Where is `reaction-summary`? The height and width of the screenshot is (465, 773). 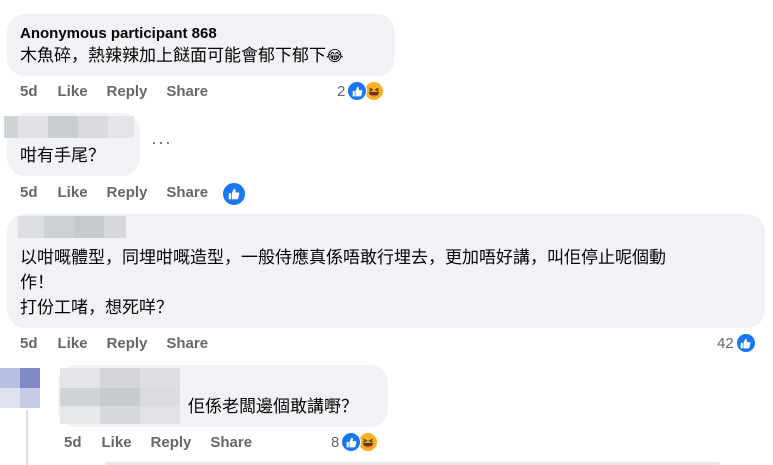 reaction-summary is located at coordinates (234, 194).